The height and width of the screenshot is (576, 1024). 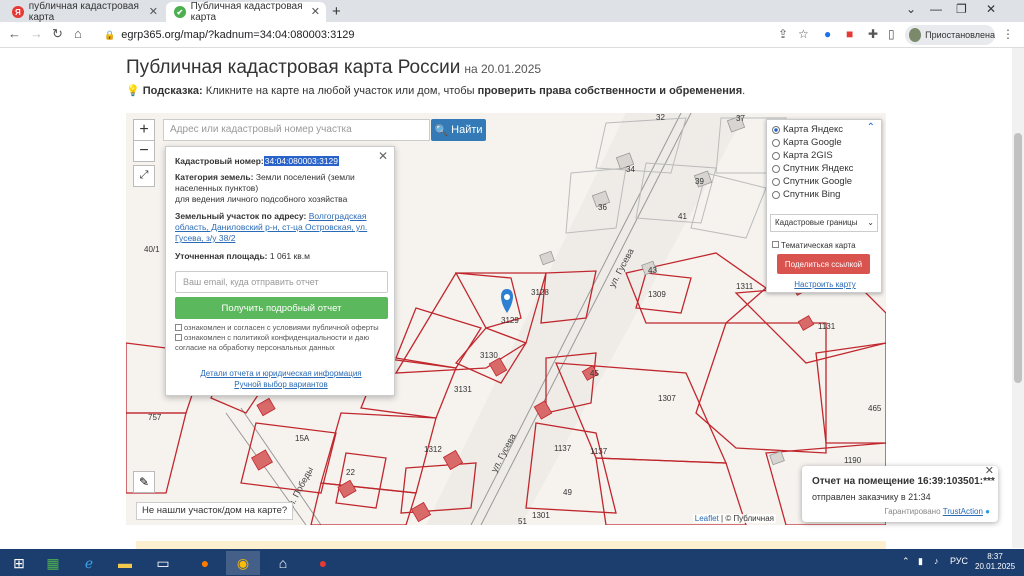 I want to click on layer-option: Карта 2GIS, so click(x=802, y=155).